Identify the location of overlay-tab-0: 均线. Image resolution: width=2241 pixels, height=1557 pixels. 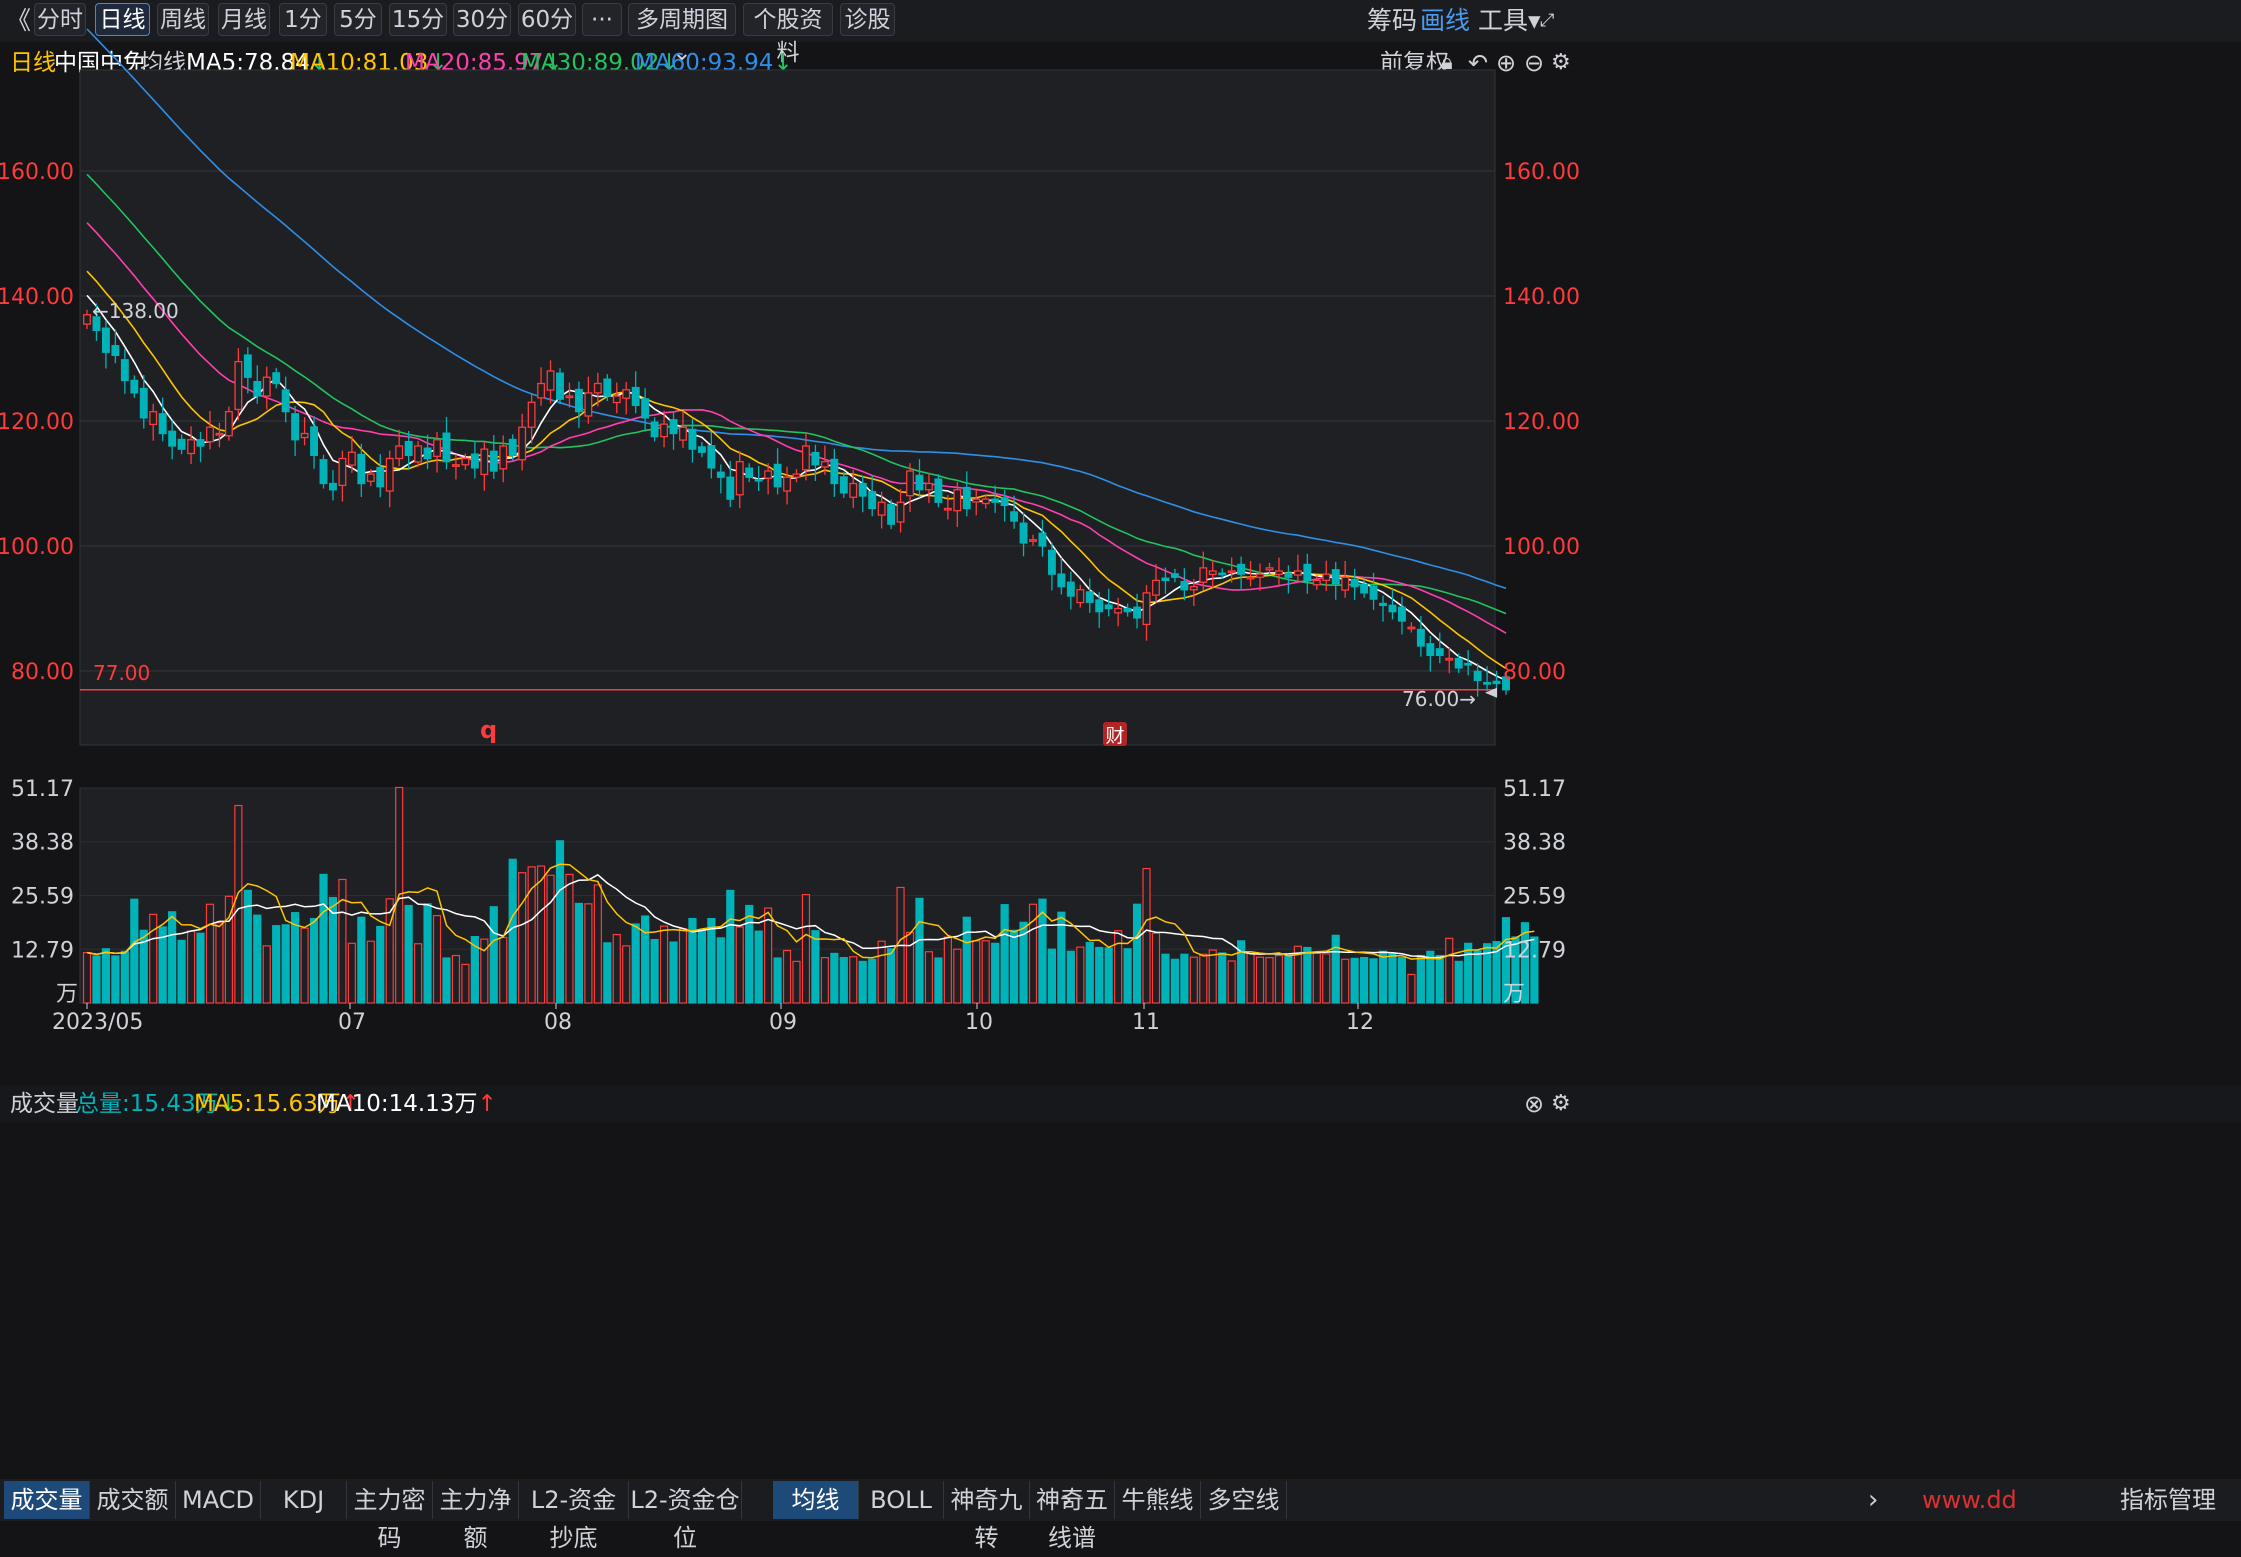
(816, 1500).